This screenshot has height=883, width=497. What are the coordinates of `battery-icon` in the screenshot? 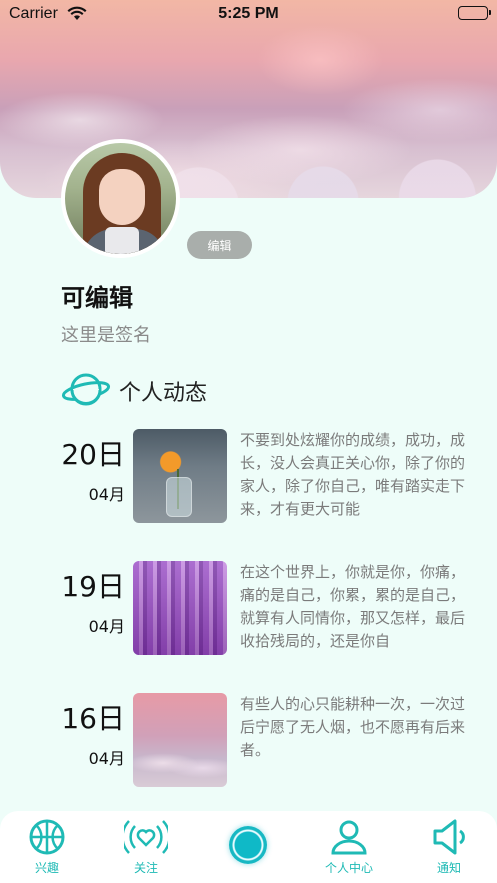 It's located at (474, 13).